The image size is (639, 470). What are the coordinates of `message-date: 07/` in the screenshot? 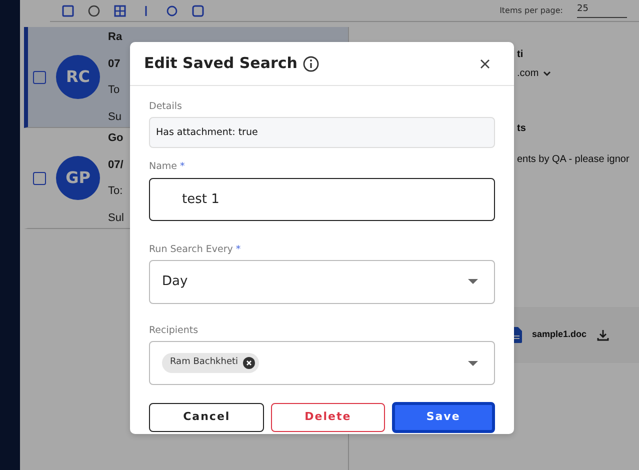 It's located at (116, 165).